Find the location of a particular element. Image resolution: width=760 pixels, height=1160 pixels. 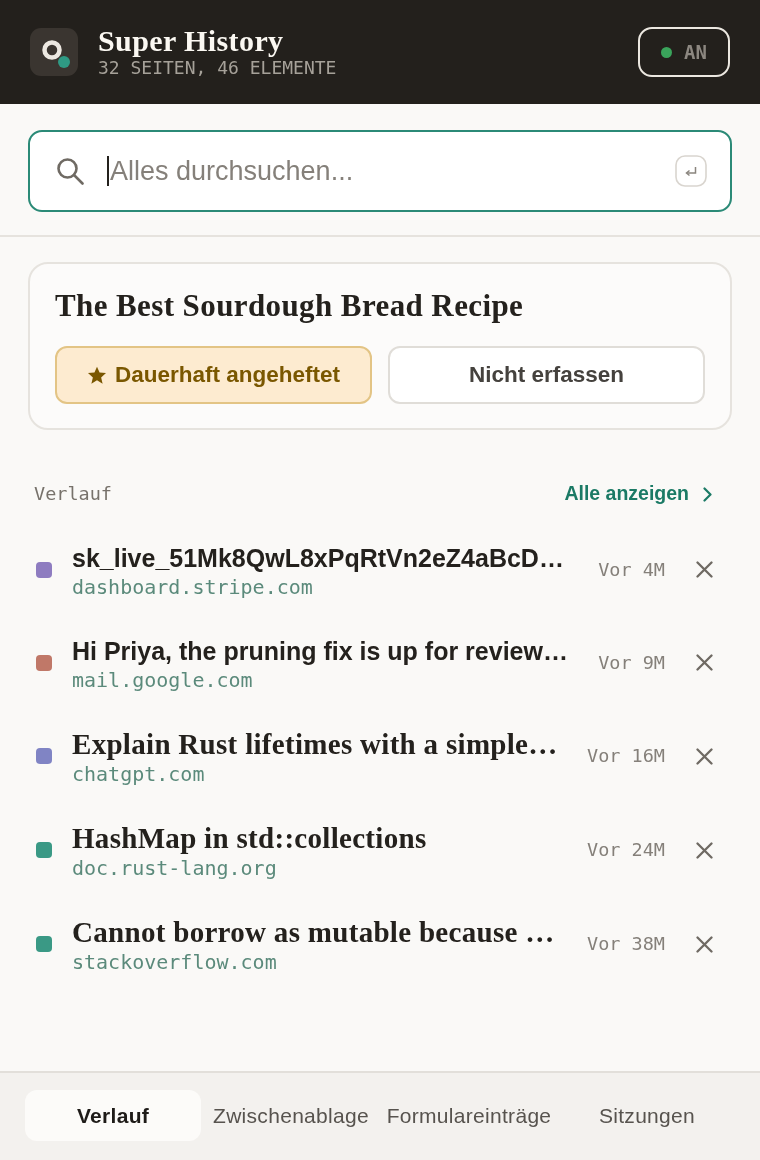

history-domain: mail.google.com is located at coordinates (163, 680).